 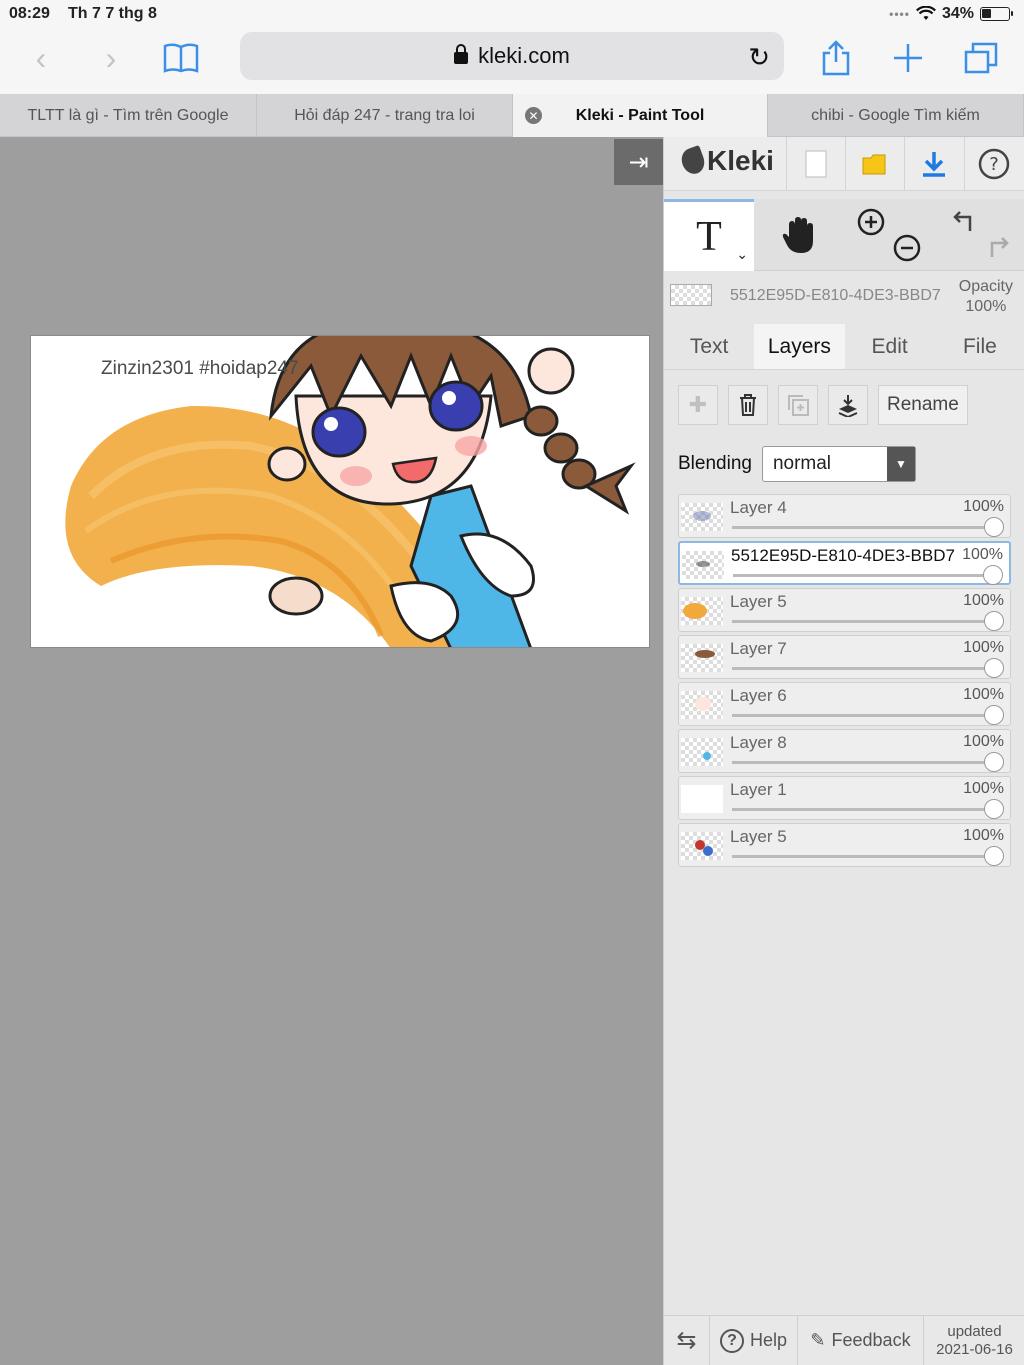 What do you see at coordinates (844, 516) in the screenshot?
I see `layer-item: Layer 4 100%` at bounding box center [844, 516].